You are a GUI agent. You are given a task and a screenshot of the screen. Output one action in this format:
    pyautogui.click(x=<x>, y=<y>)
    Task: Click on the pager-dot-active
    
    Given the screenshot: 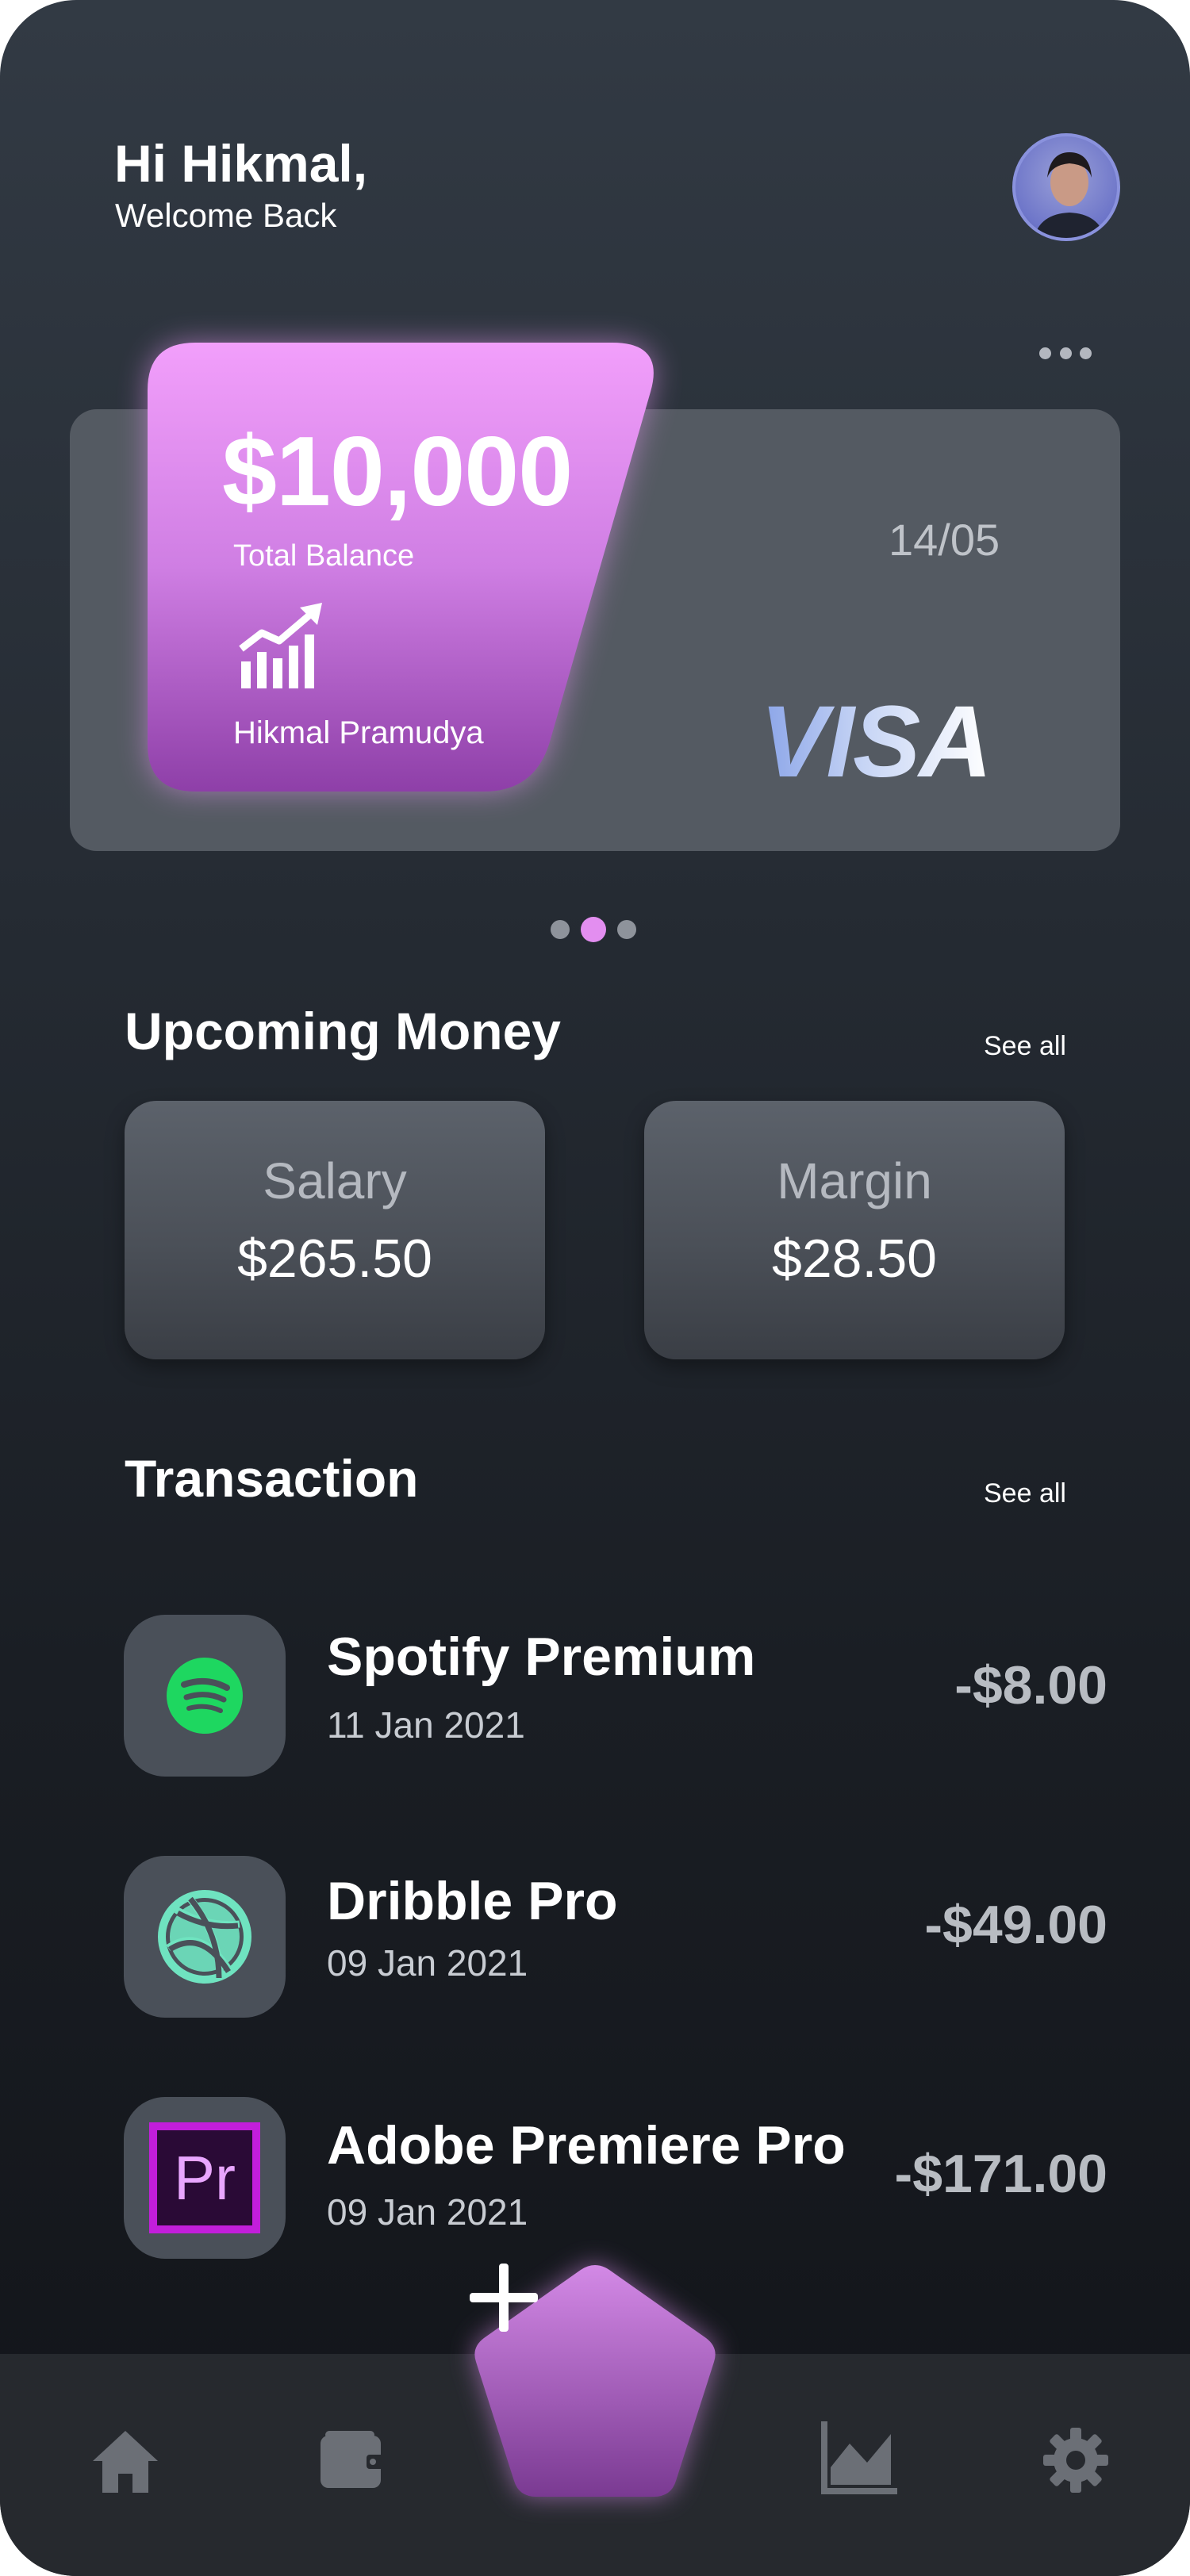 What is the action you would take?
    pyautogui.click(x=593, y=930)
    